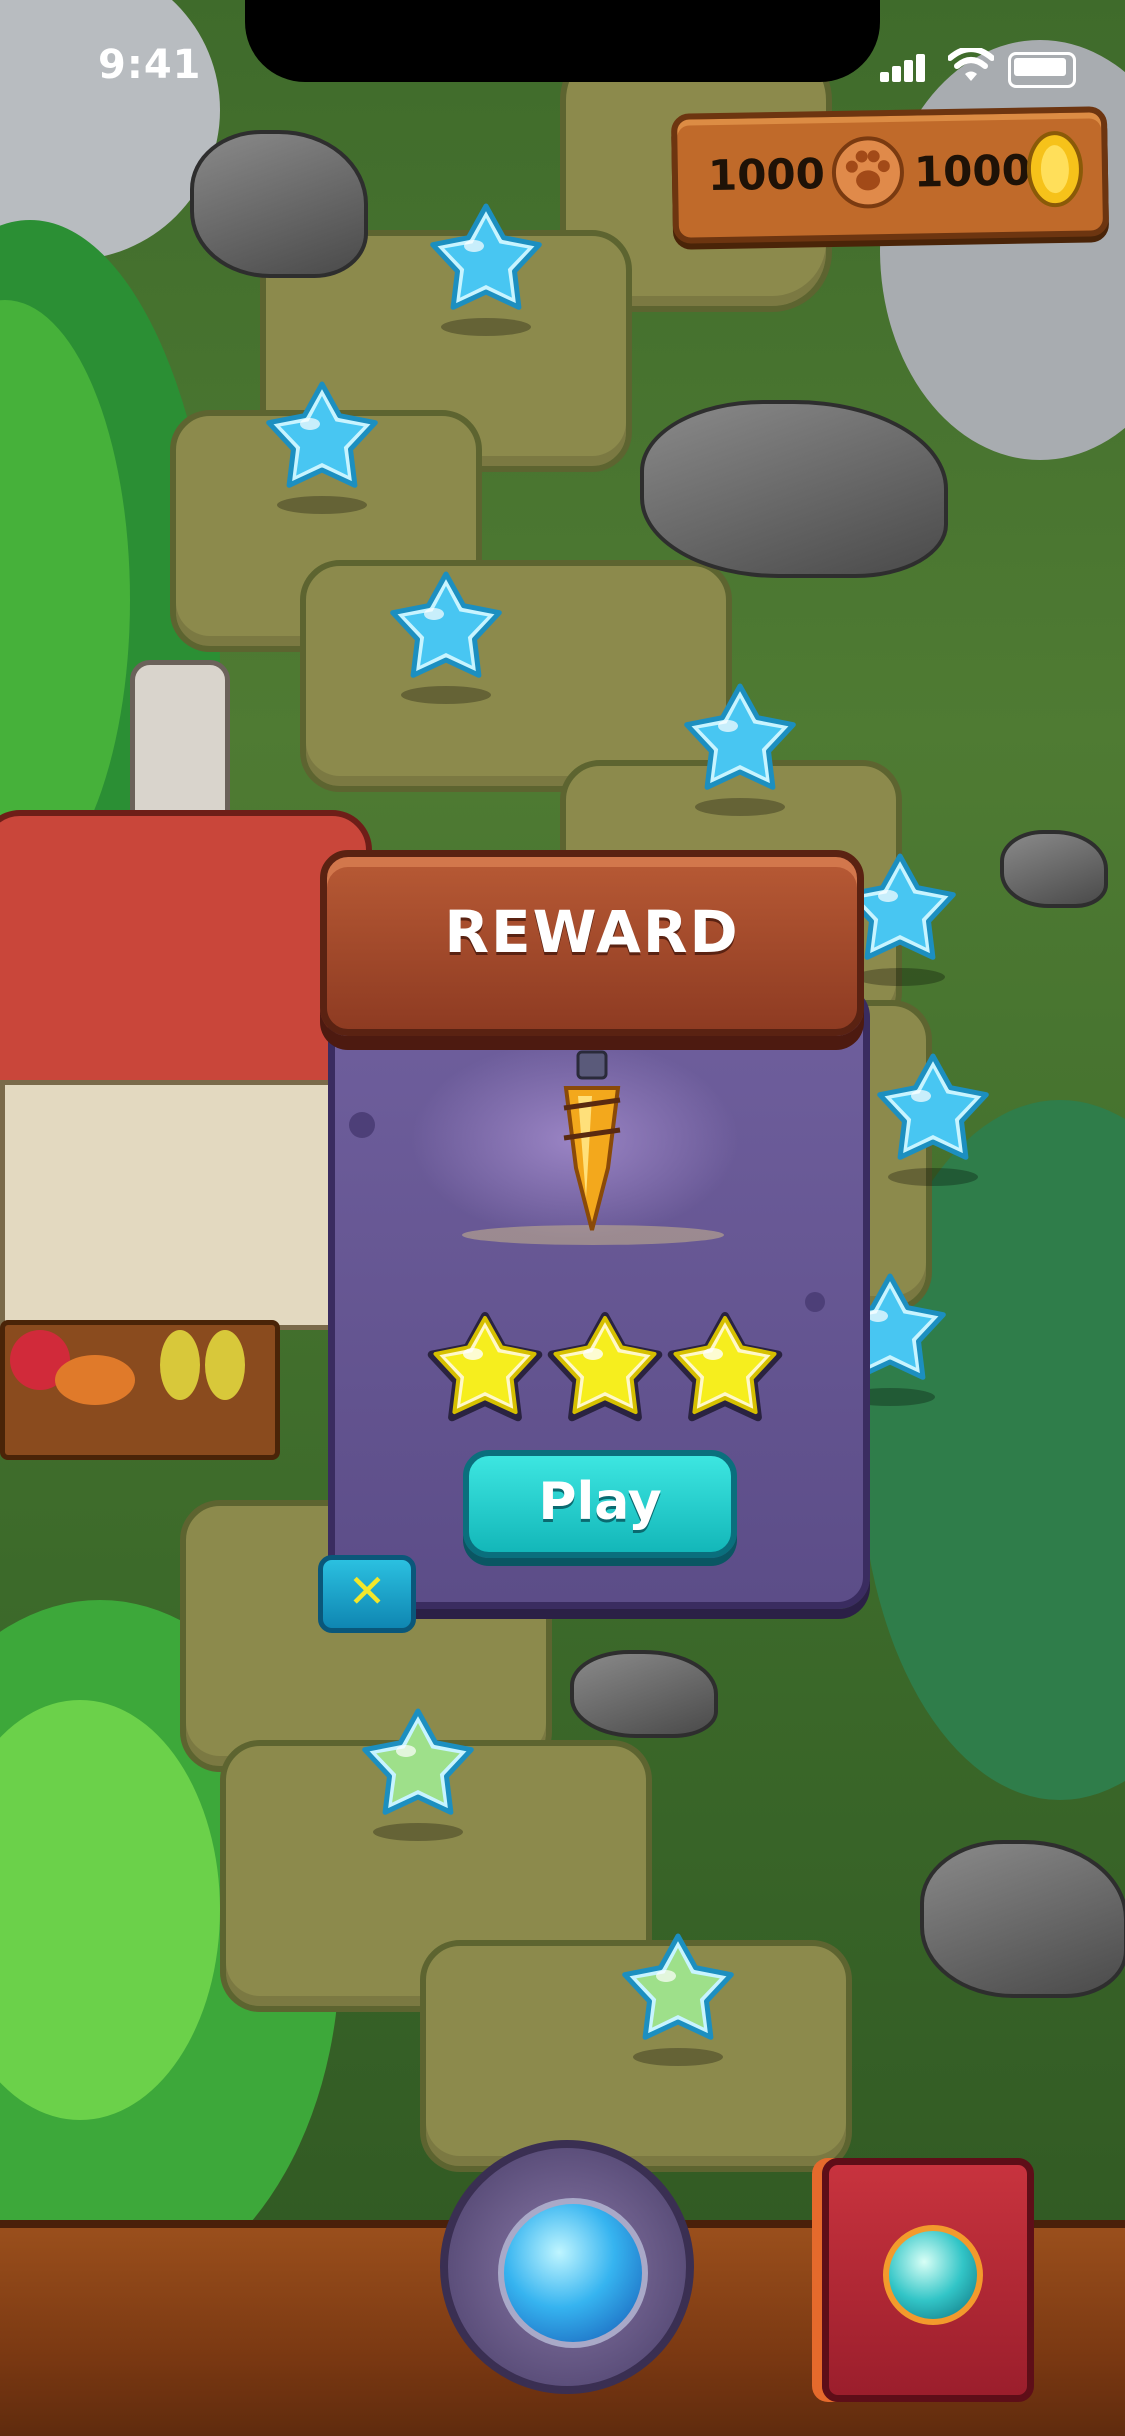 This screenshot has height=2436, width=1125. I want to click on portal-orb-icon, so click(573, 2273).